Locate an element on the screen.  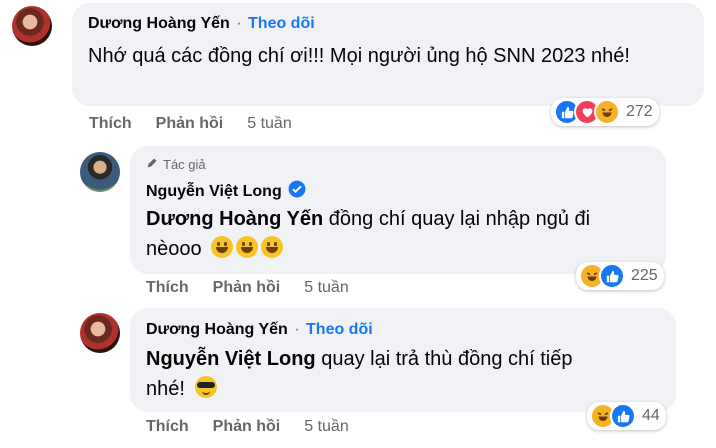
comment-text: quay lại trả thù đồng chí tiếp is located at coordinates (447, 359).